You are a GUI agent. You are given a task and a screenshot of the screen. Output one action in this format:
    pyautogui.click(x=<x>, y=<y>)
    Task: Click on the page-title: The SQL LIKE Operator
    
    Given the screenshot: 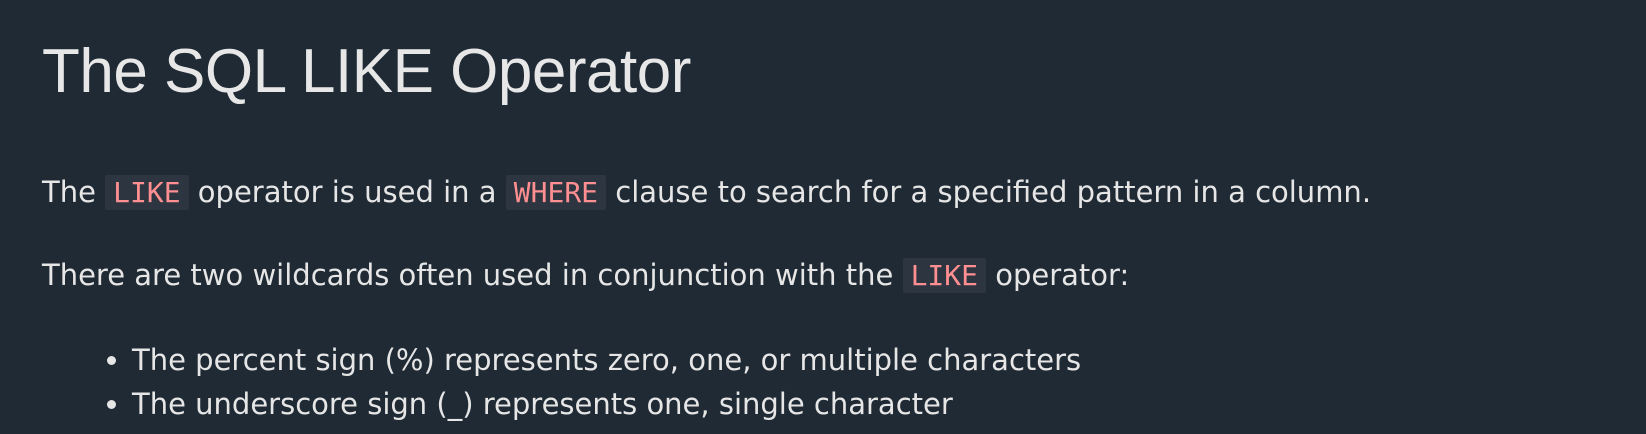 What is the action you would take?
    pyautogui.click(x=366, y=71)
    